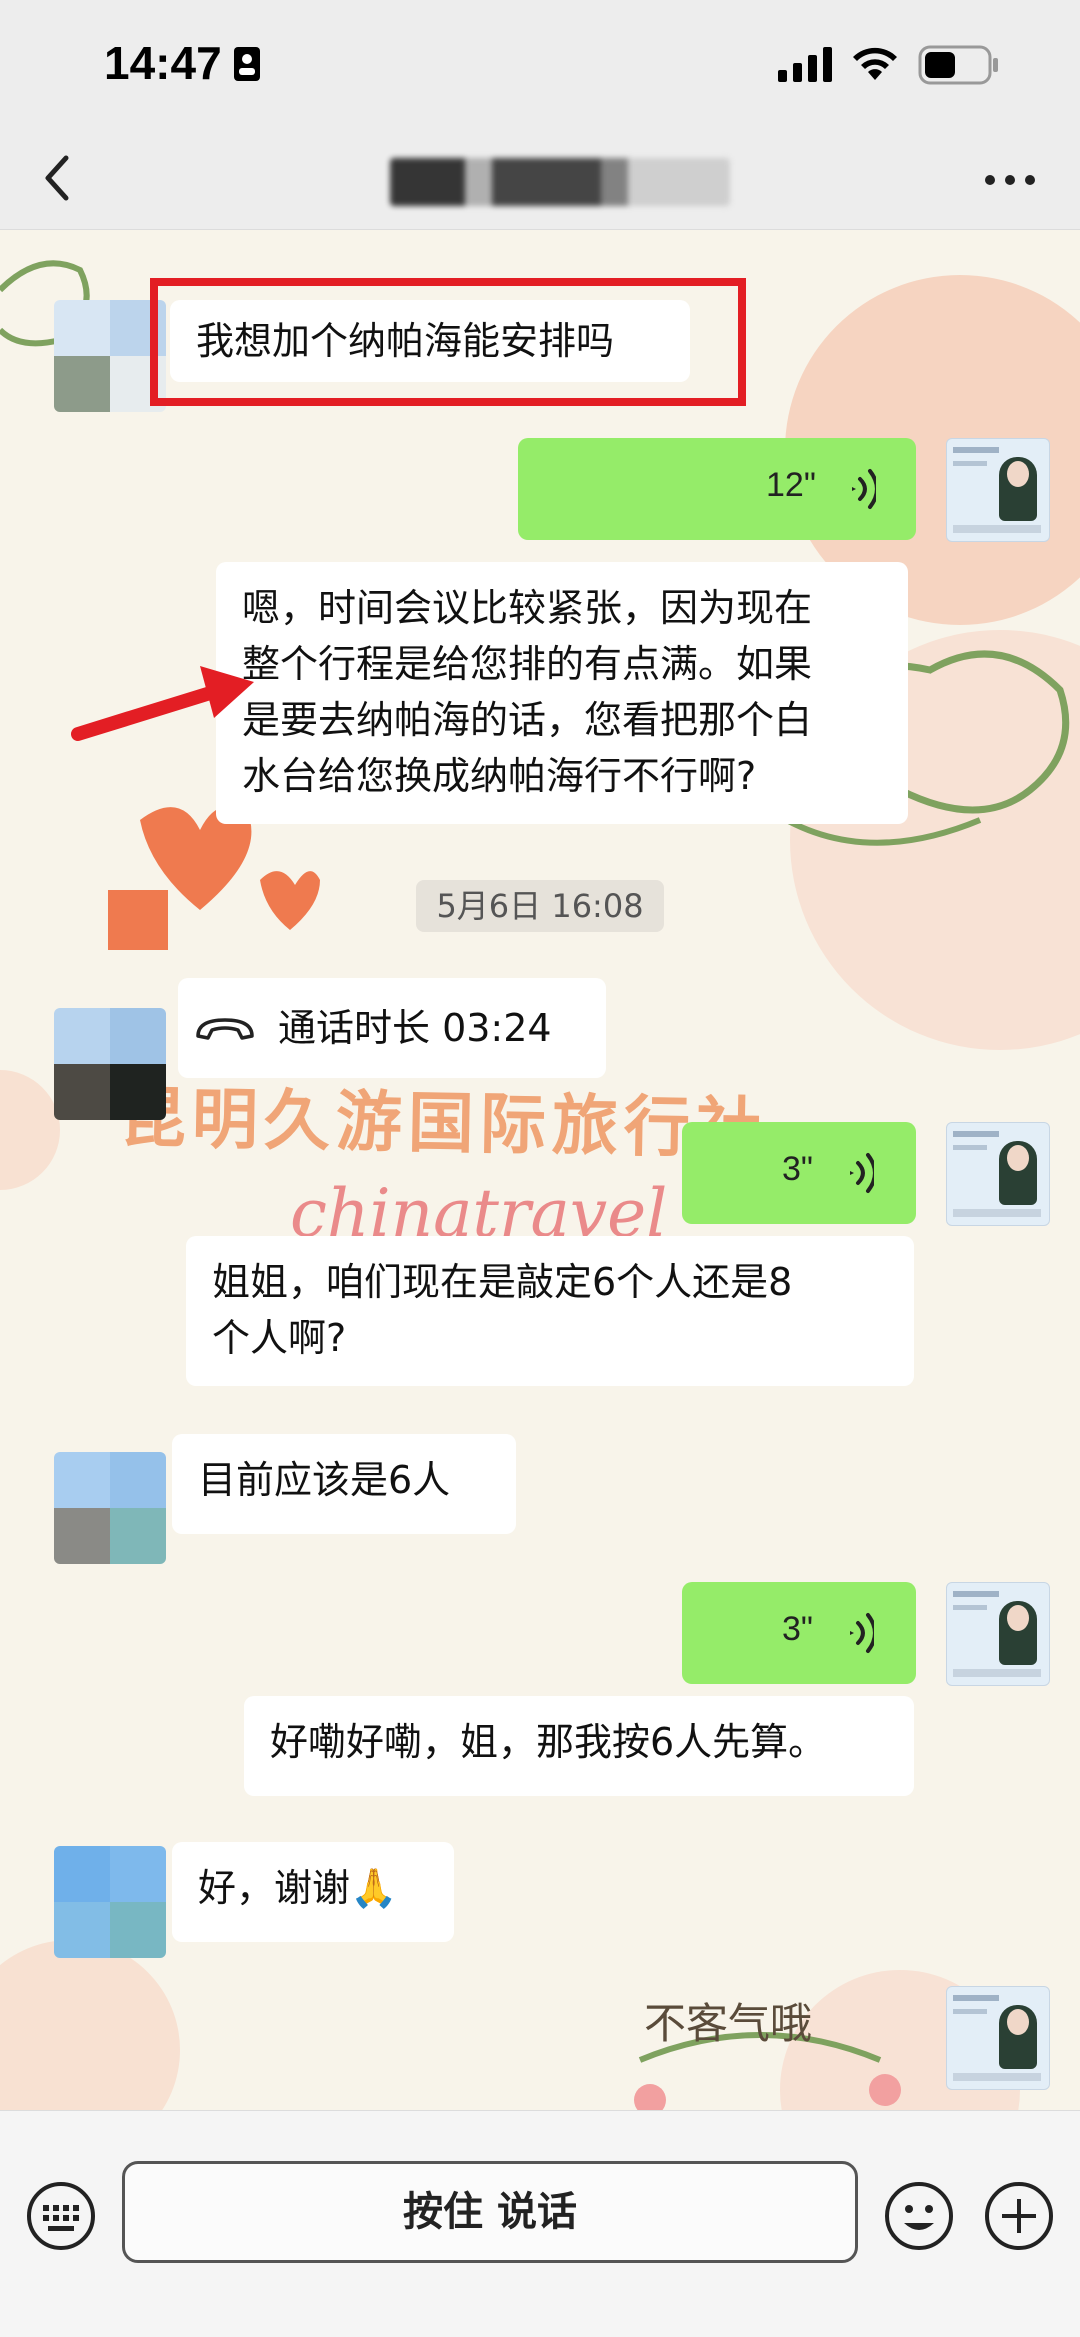 Image resolution: width=1080 pixels, height=2337 pixels. I want to click on chat-input-bar: 按住 说话, so click(540, 2223).